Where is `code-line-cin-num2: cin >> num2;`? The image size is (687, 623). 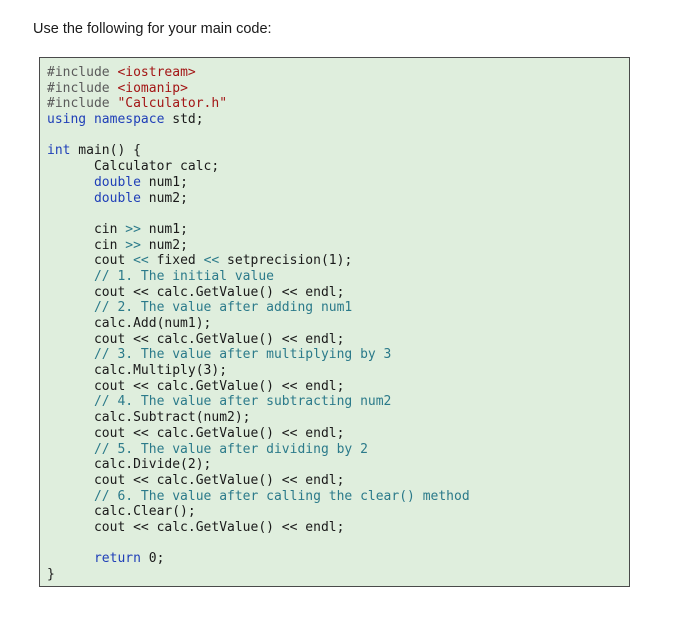
code-line-cin-num2: cin >> num2; is located at coordinates (258, 246).